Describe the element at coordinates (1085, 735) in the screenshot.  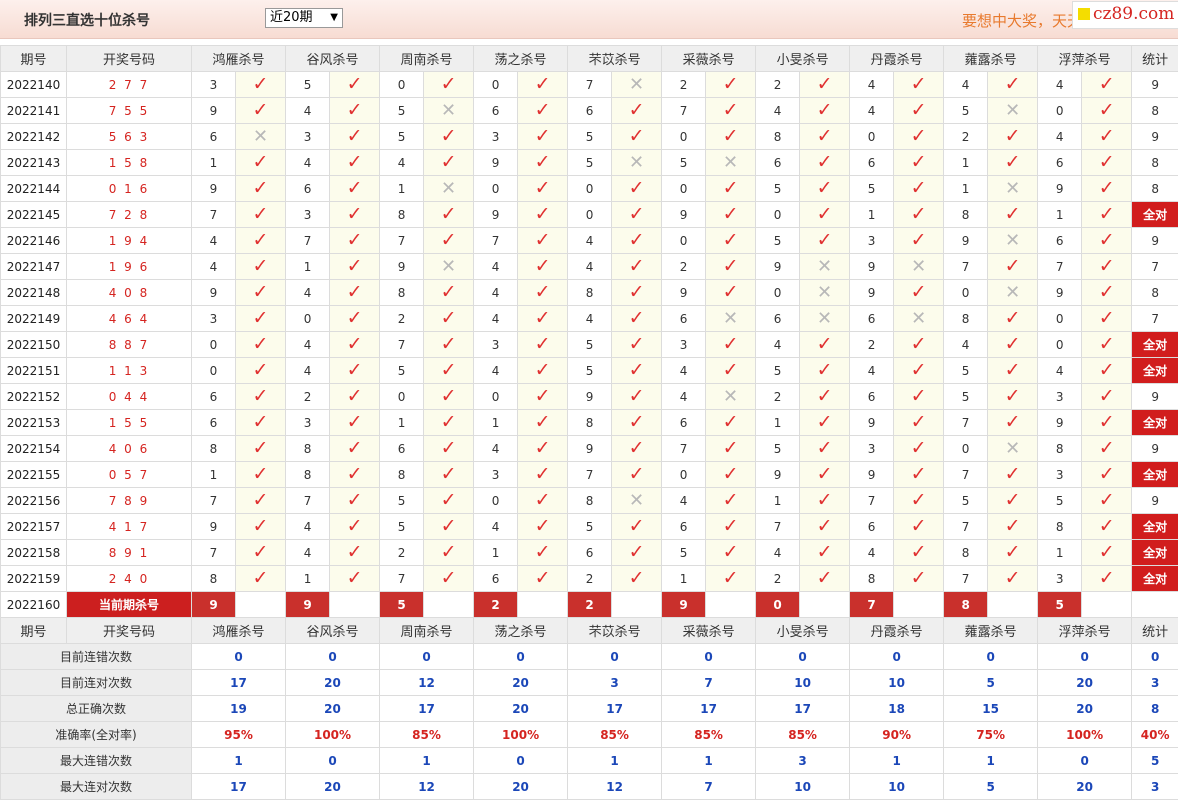
I see `summary-value: 100%` at that location.